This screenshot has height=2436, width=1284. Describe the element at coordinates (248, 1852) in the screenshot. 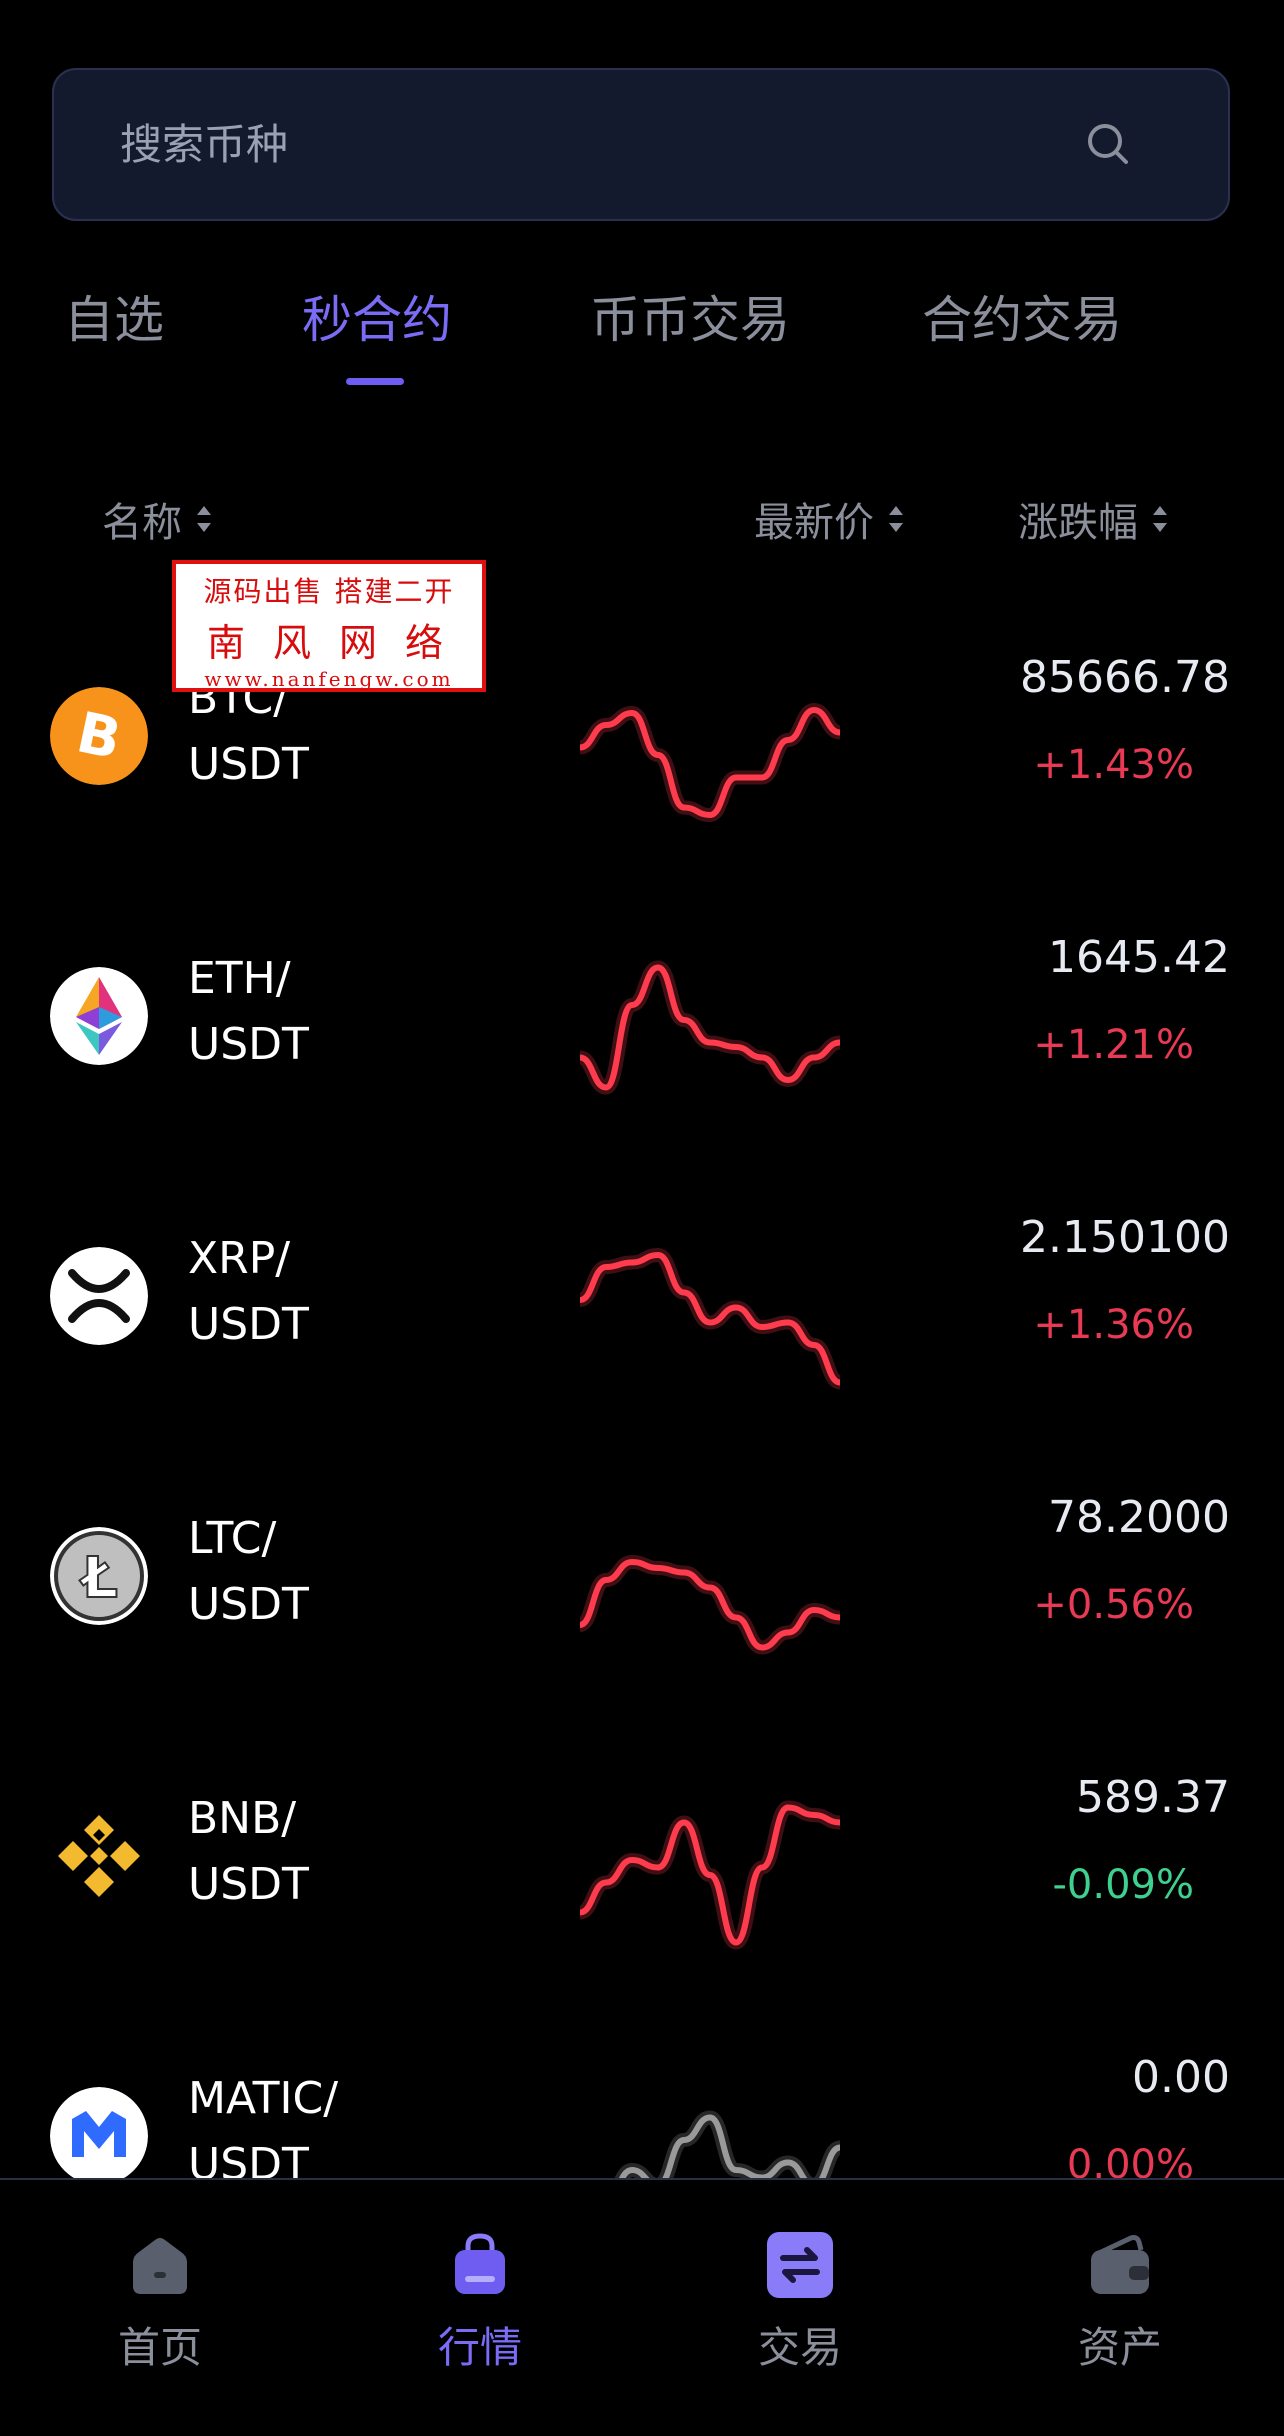

I see `coin-pair: BNB/ USDT` at that location.